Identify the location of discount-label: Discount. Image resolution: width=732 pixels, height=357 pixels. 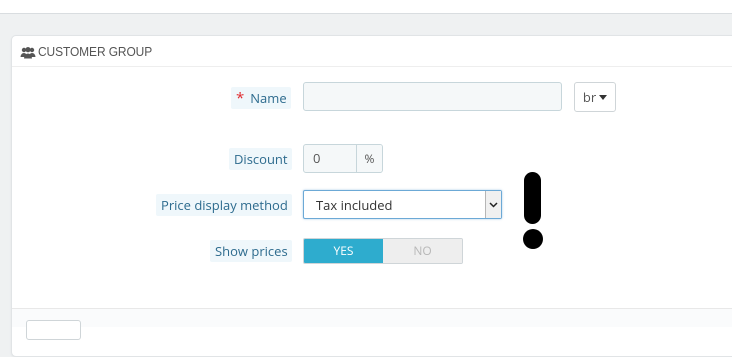
(260, 159).